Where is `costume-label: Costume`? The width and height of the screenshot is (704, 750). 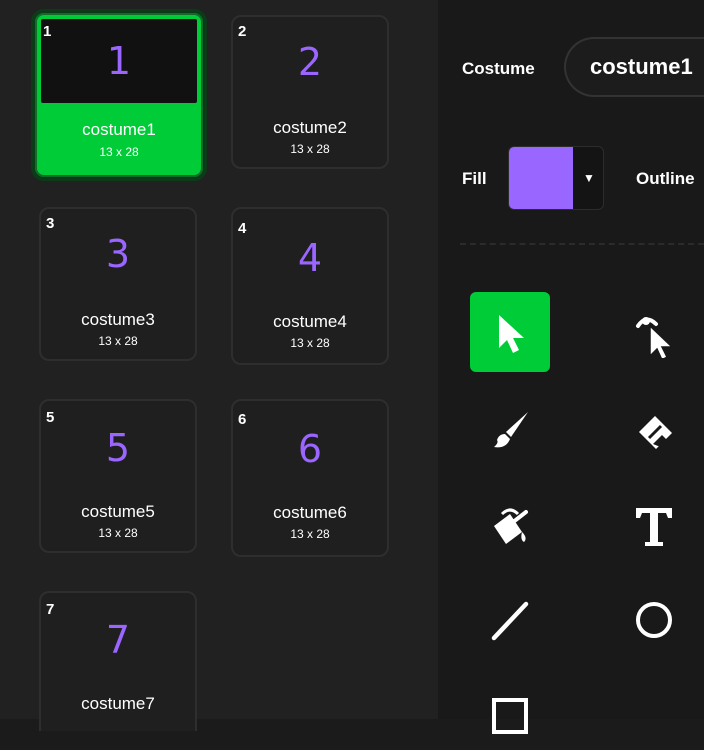 costume-label: Costume is located at coordinates (498, 68).